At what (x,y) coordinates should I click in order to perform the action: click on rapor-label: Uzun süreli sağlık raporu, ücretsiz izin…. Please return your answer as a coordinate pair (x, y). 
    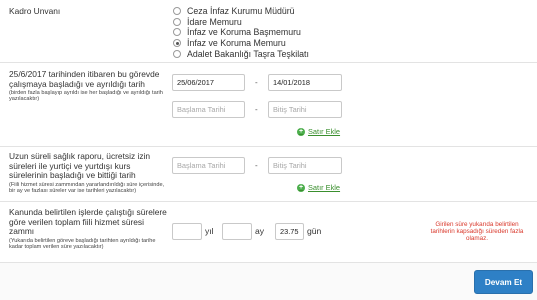
    Looking at the image, I should click on (80, 165).